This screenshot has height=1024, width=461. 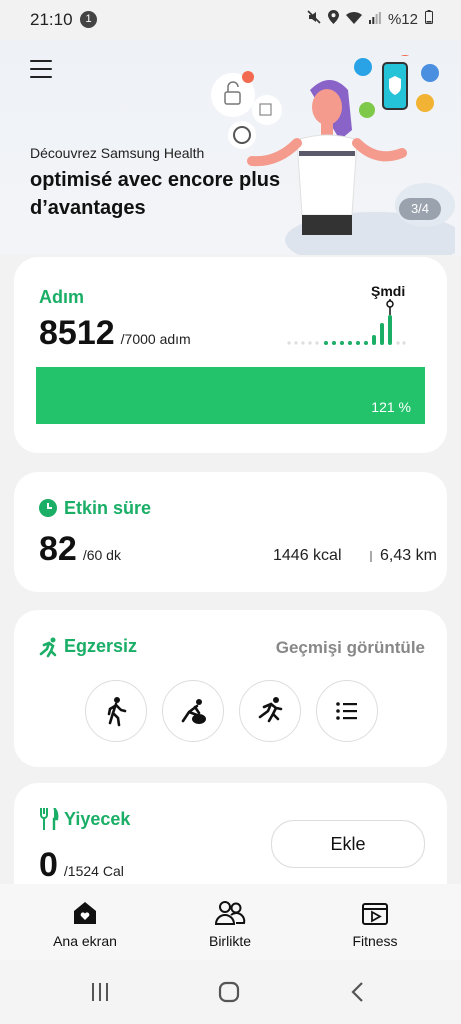 What do you see at coordinates (391, 407) in the screenshot?
I see `steps-percent: 121 %` at bounding box center [391, 407].